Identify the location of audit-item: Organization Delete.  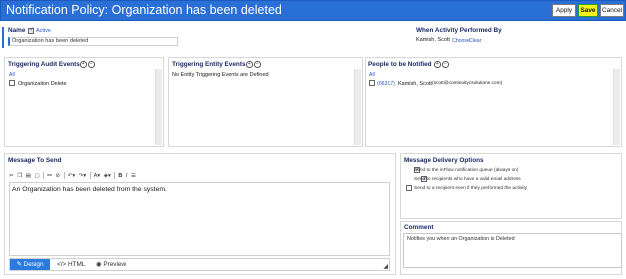
(42, 83).